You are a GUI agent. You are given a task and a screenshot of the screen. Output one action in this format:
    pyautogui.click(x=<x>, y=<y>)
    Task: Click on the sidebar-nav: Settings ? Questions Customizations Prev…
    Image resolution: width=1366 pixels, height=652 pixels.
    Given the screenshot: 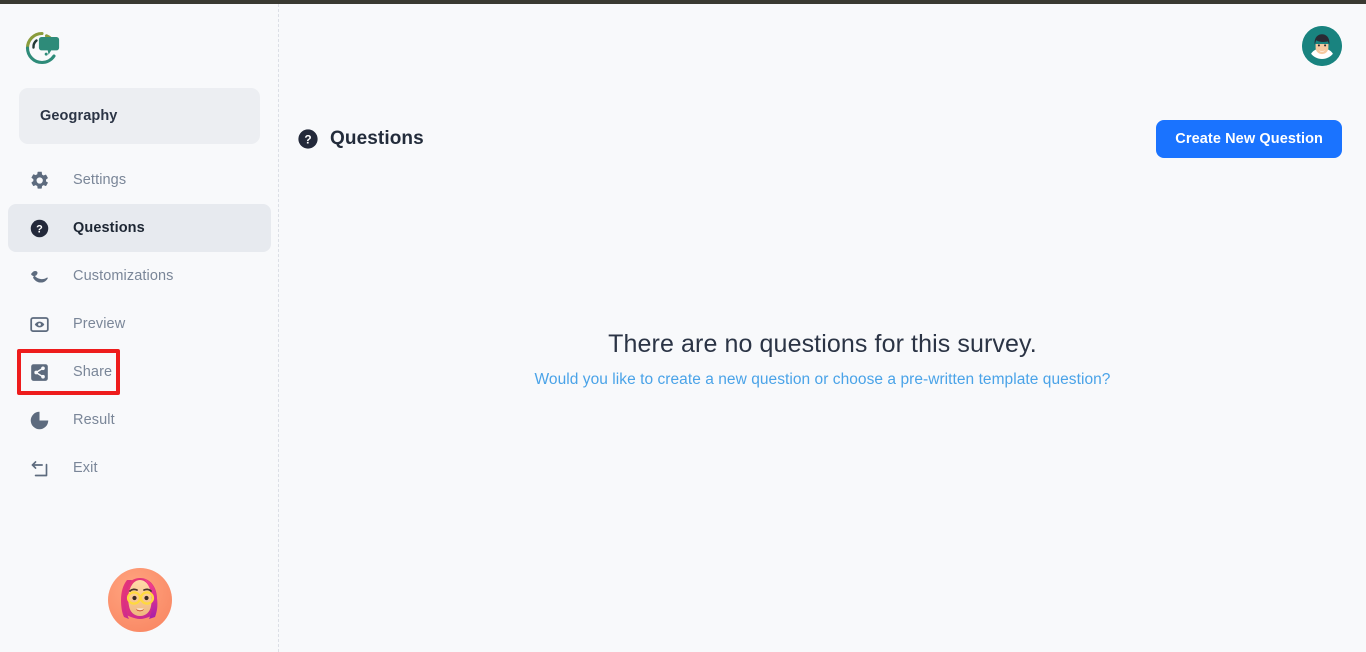 What is the action you would take?
    pyautogui.click(x=139, y=324)
    